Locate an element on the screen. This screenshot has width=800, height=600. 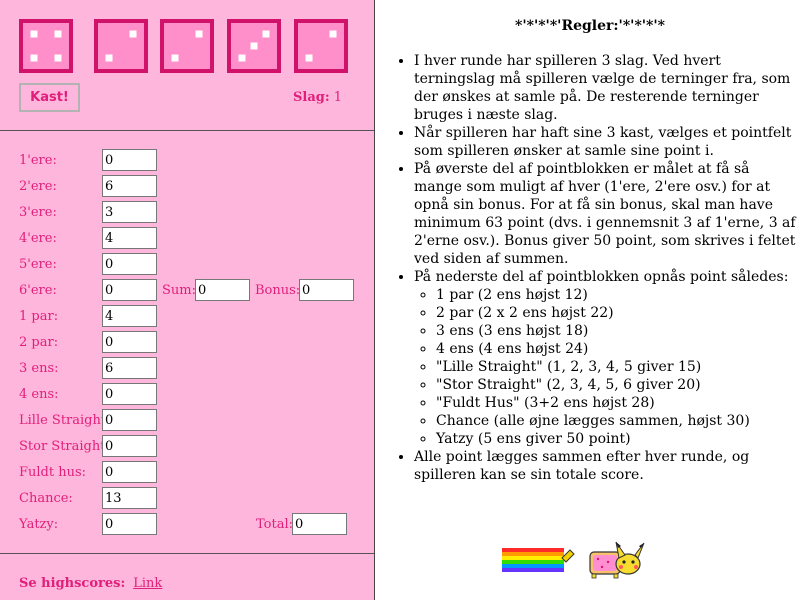
roll-counter: Slag: 1 is located at coordinates (317, 97).